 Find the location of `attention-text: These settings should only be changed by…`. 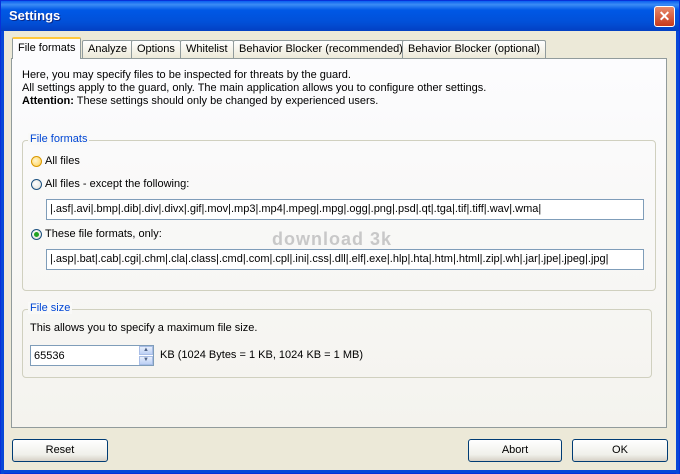

attention-text: These settings should only be changed by… is located at coordinates (226, 101).